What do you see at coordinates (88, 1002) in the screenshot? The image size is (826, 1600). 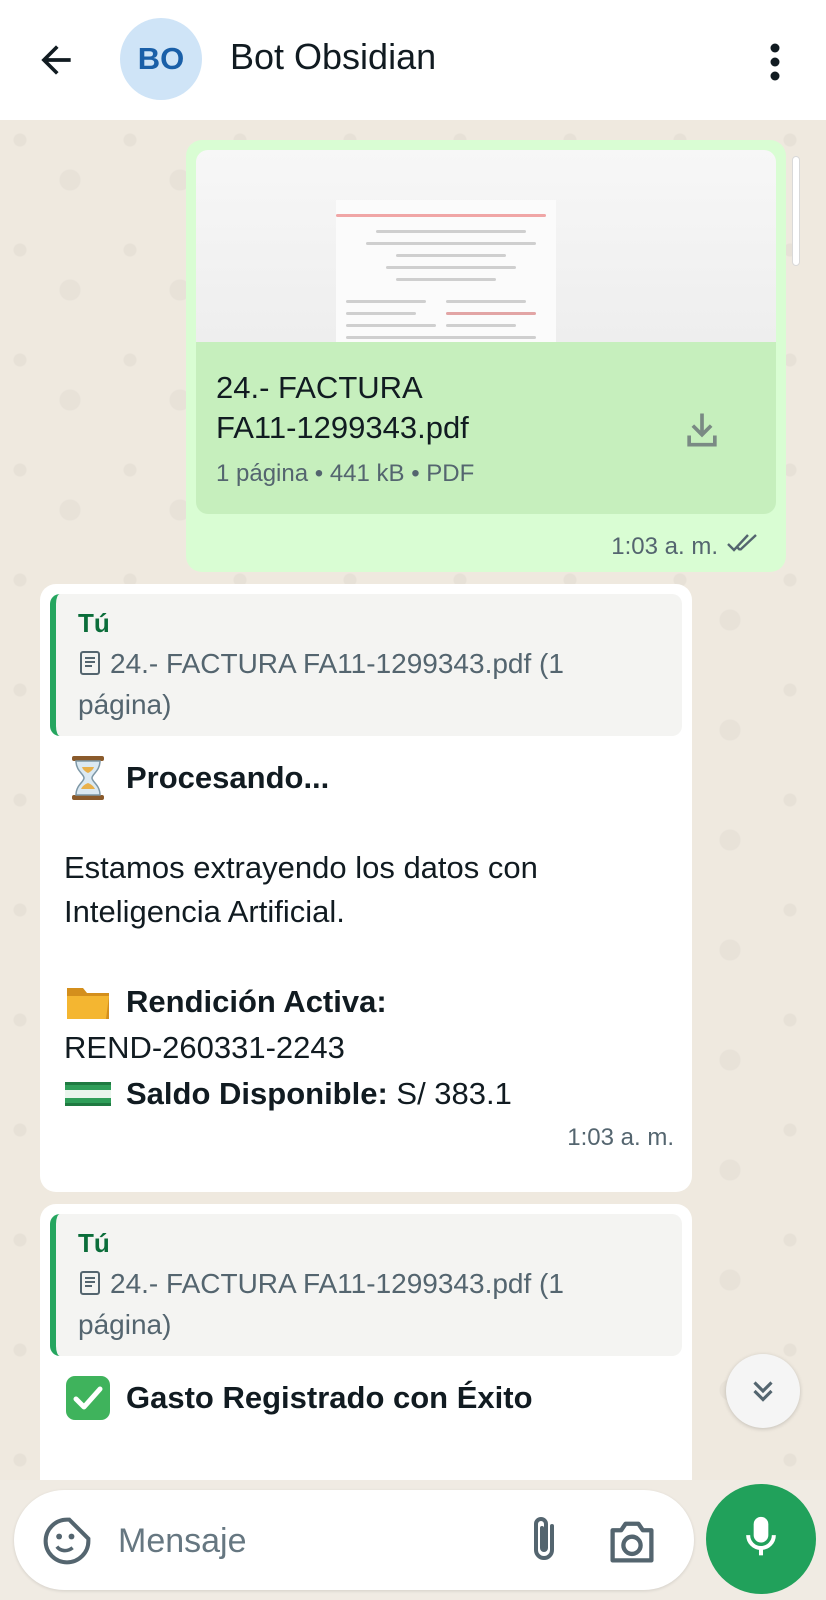 I see `folder-icon` at bounding box center [88, 1002].